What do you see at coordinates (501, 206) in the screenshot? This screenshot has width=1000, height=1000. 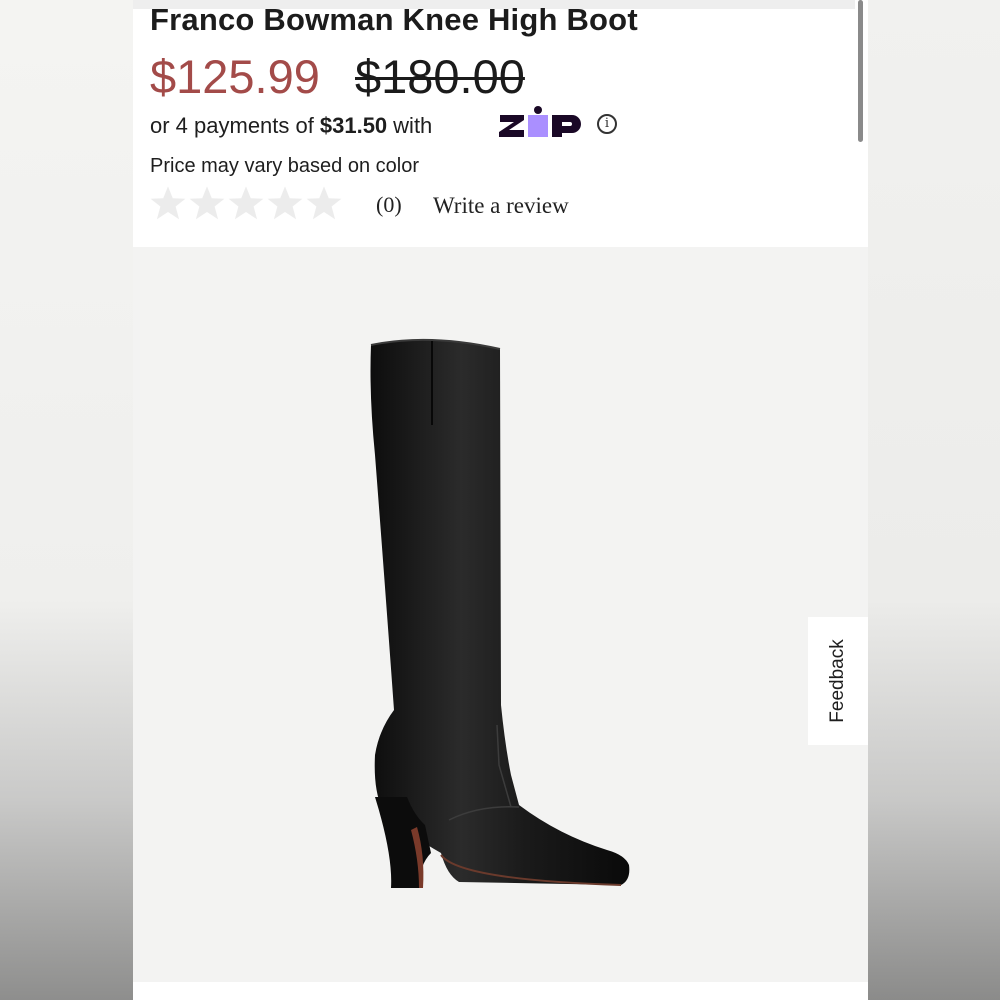 I see `write-review-link: Write a review` at bounding box center [501, 206].